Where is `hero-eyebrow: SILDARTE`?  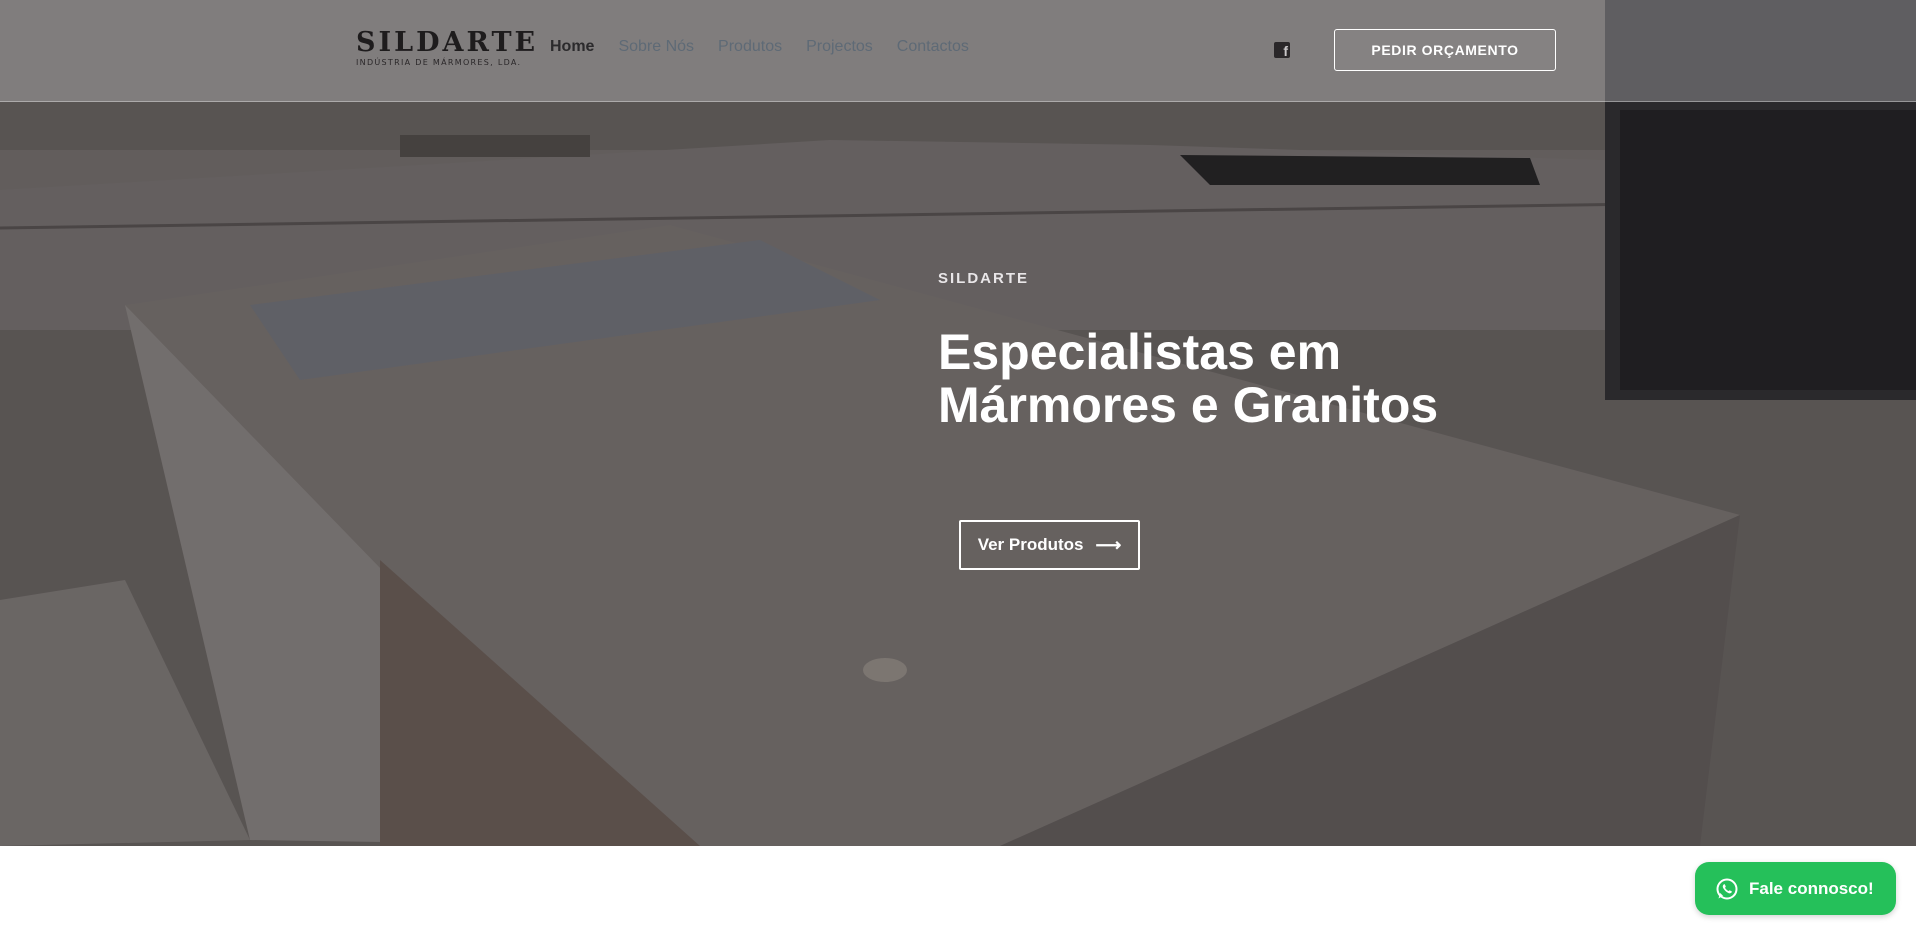 hero-eyebrow: SILDARTE is located at coordinates (983, 278).